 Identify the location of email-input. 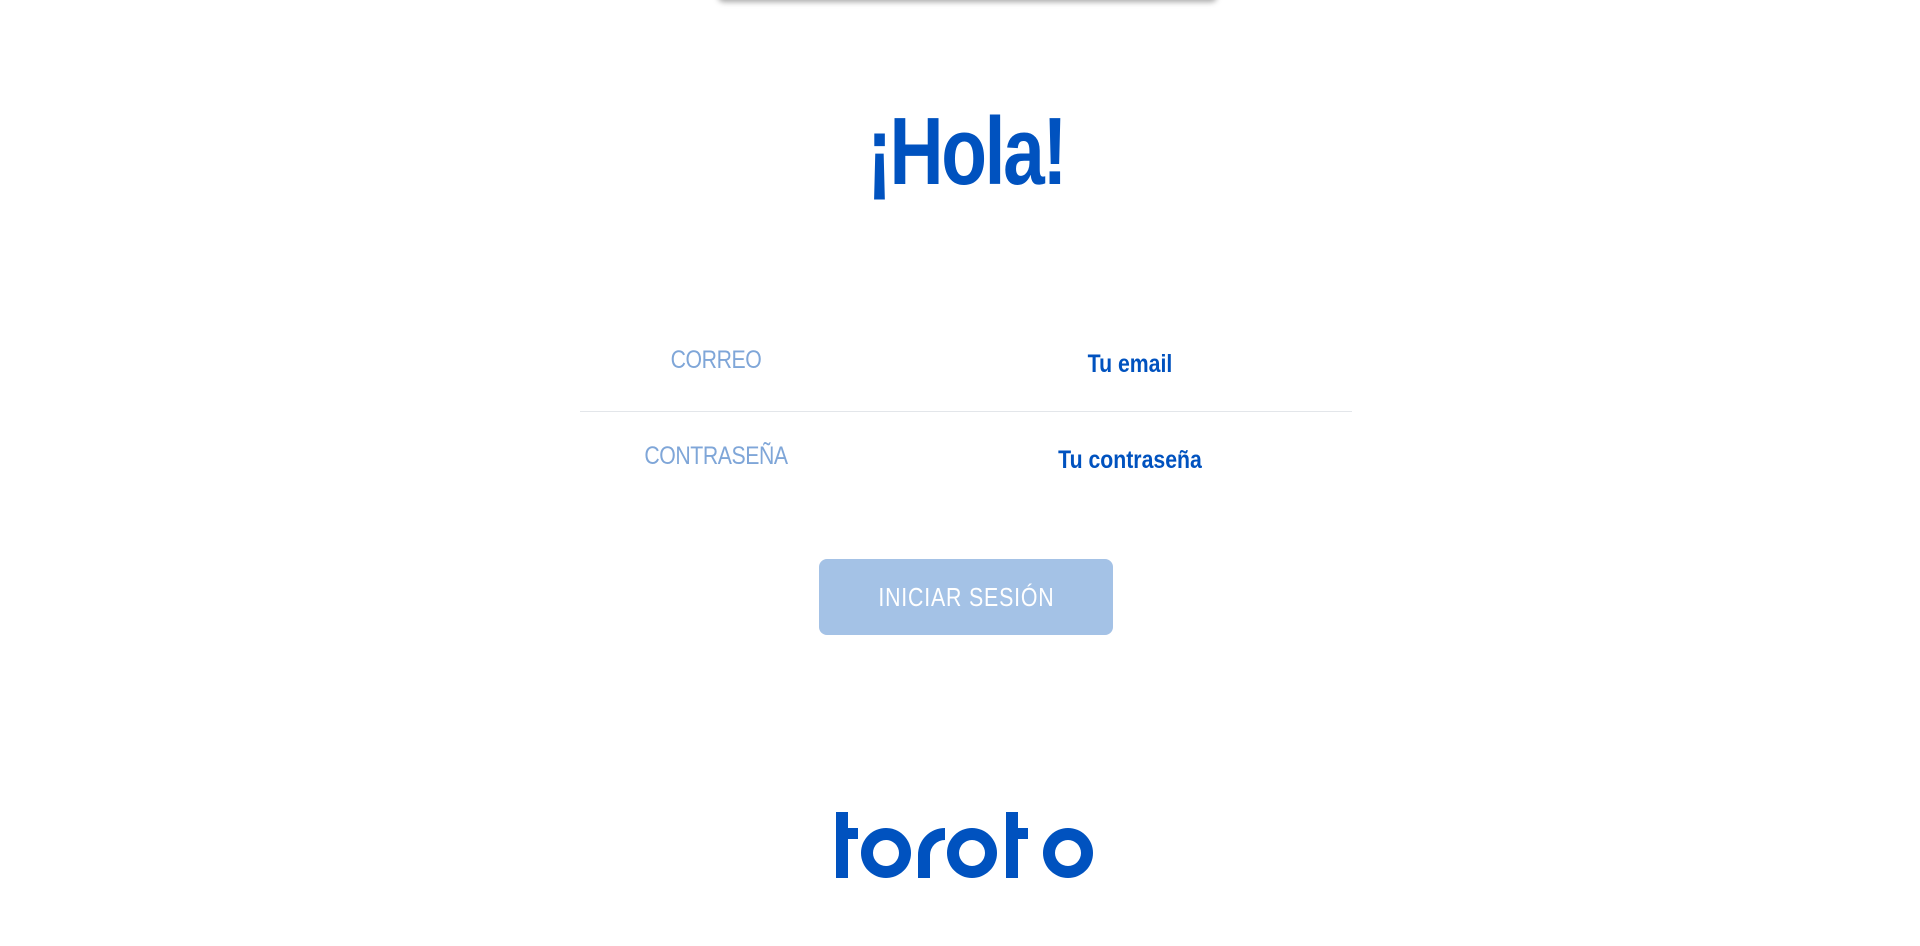
(1130, 364).